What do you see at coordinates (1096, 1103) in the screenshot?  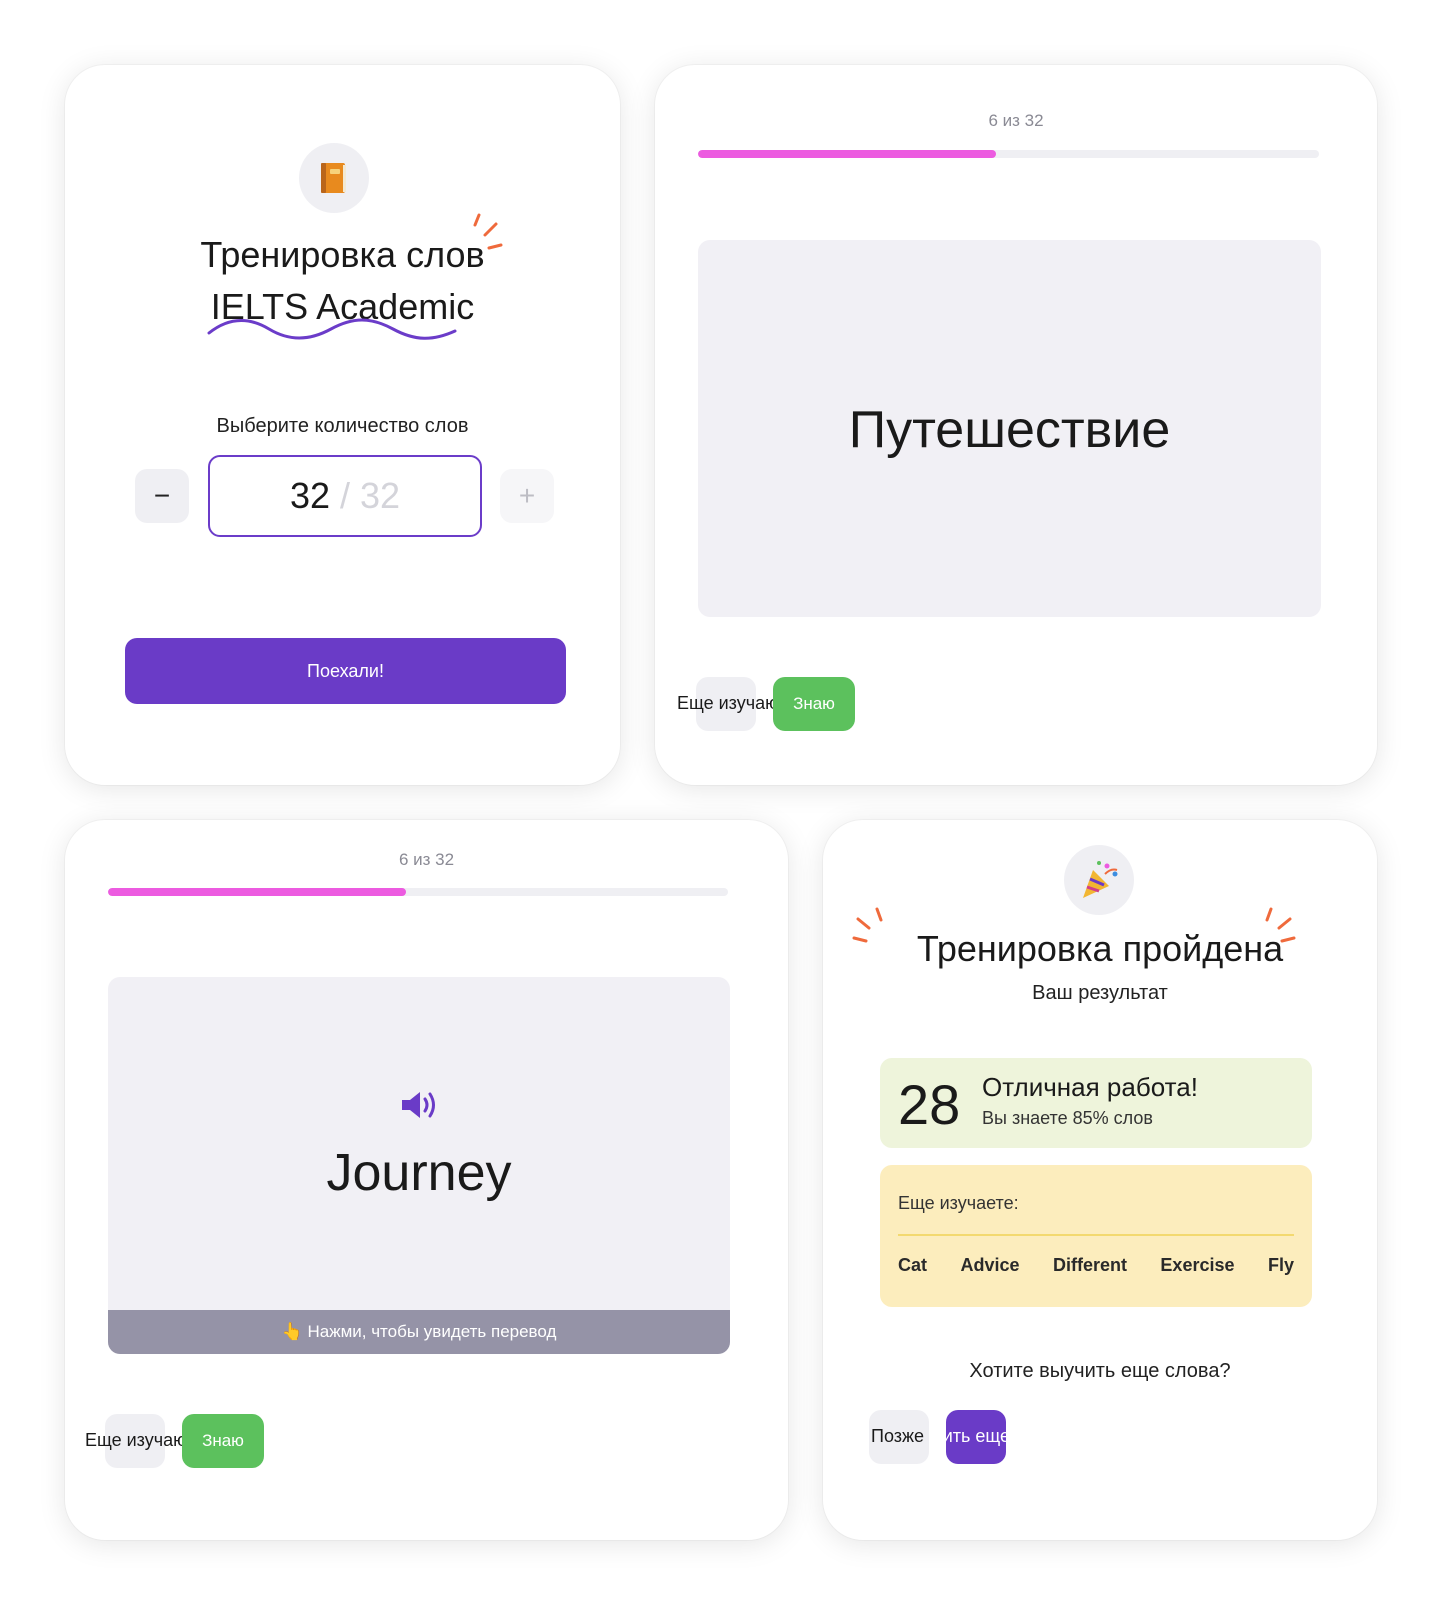 I see `score-panel: 28 Отличная работа! Вы знаете 85% слов` at bounding box center [1096, 1103].